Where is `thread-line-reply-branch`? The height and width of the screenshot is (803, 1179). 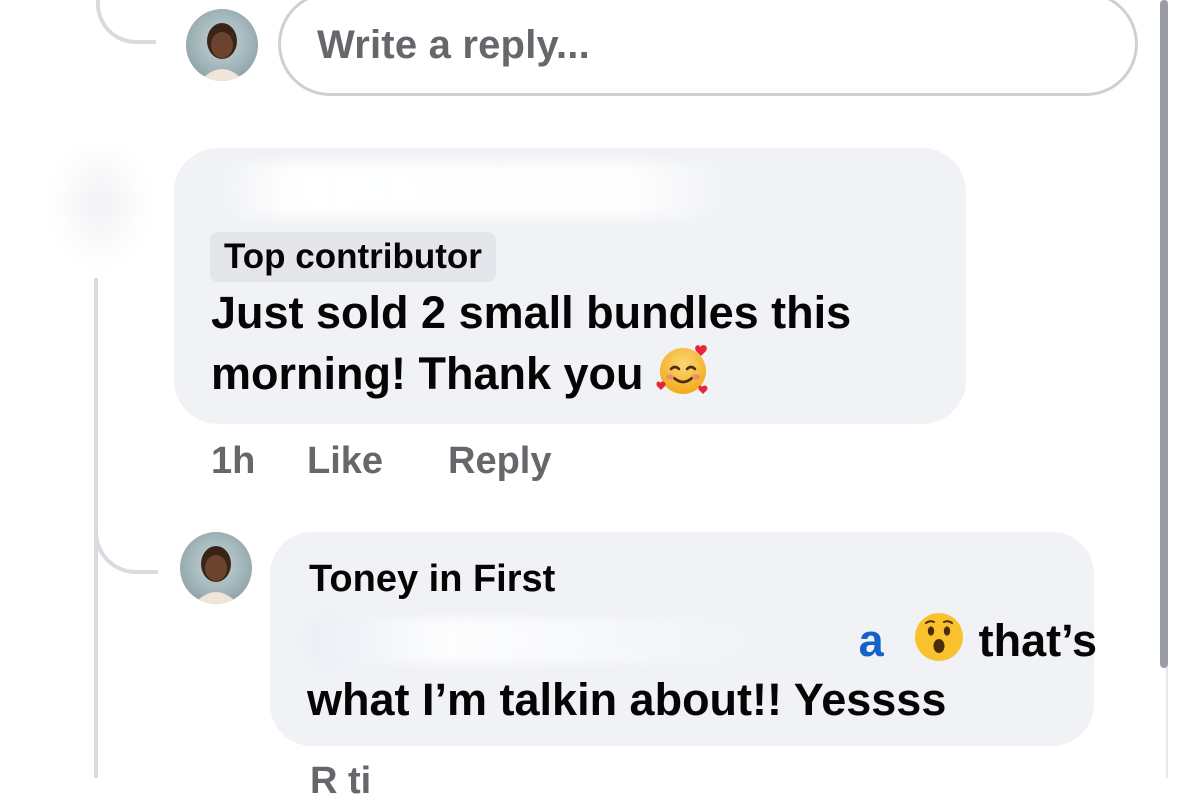 thread-line-reply-branch is located at coordinates (126, 527).